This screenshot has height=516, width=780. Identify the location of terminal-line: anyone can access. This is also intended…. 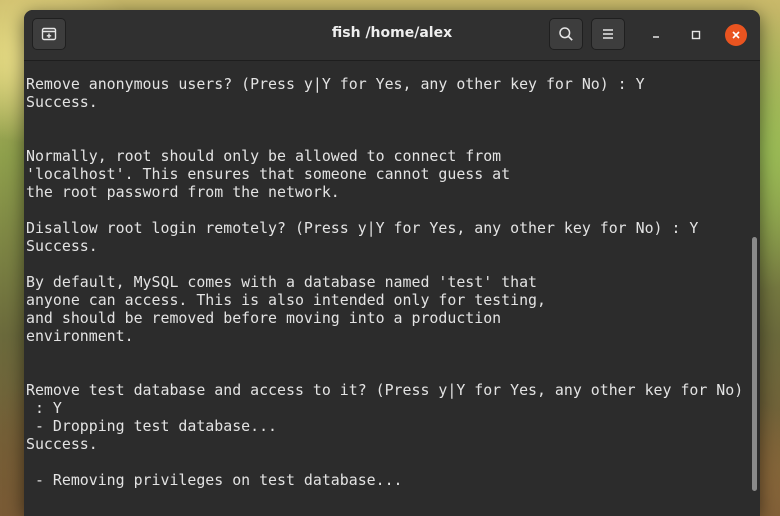
(286, 300).